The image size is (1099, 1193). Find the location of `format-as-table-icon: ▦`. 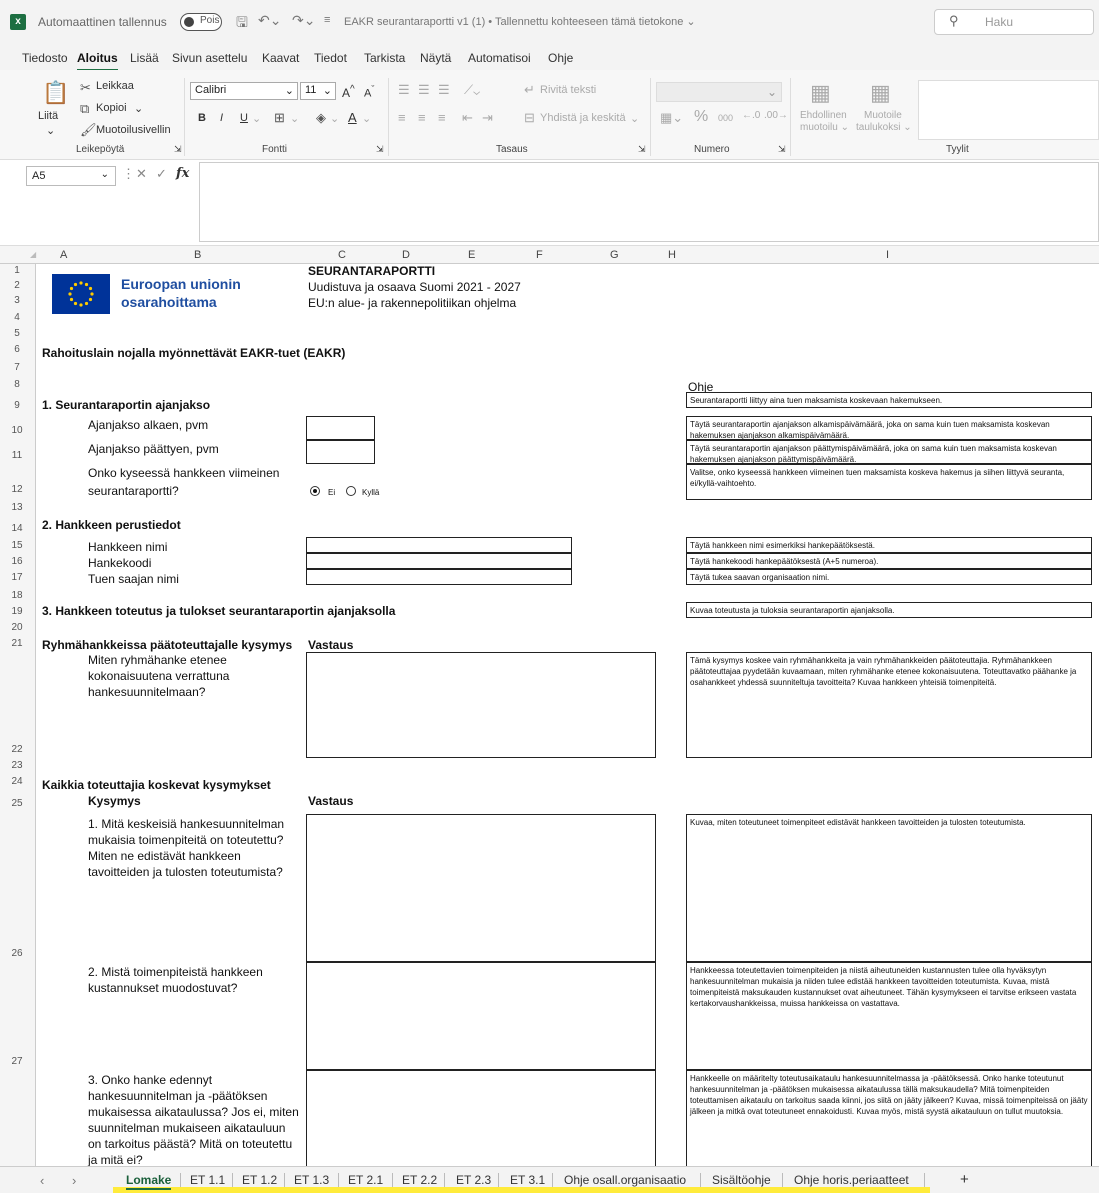

format-as-table-icon: ▦ is located at coordinates (880, 93).